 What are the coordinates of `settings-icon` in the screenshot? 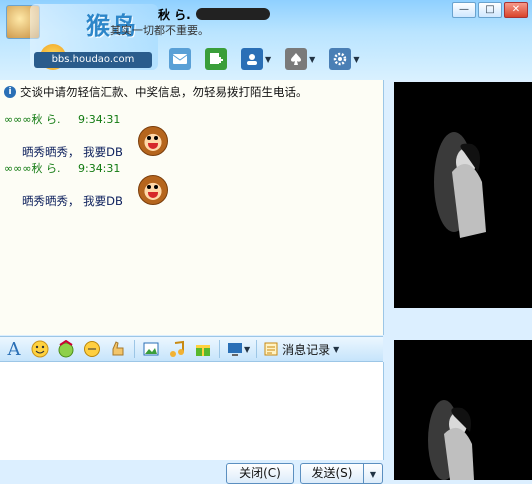 It's located at (340, 59).